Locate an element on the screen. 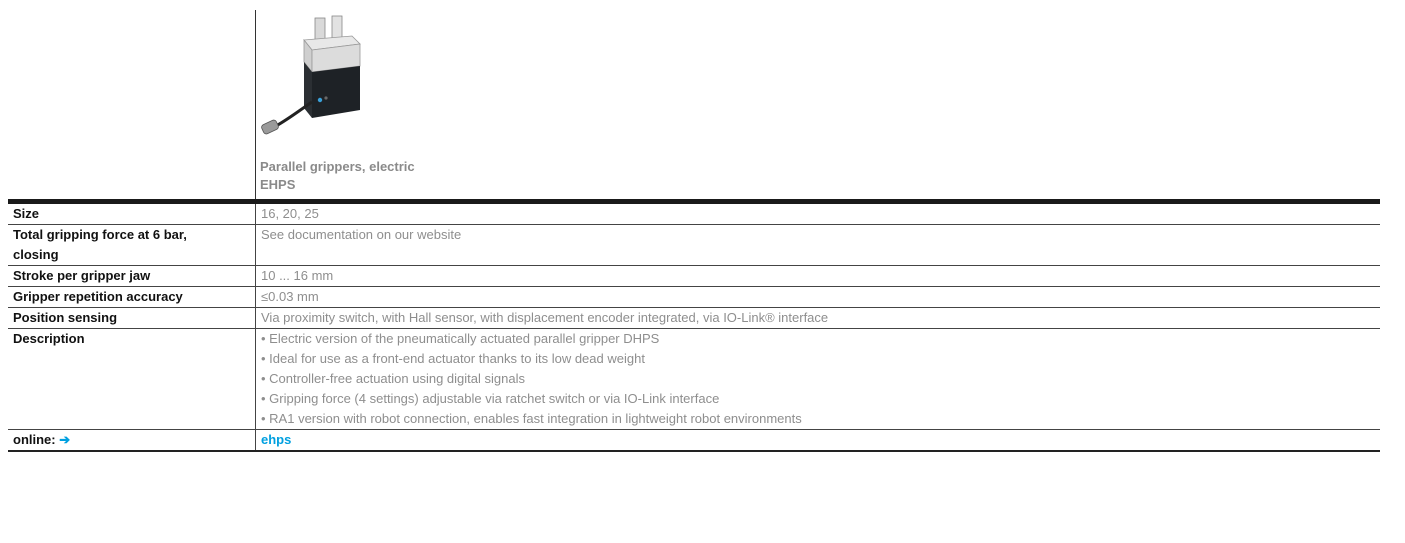  gripper-product-image is located at coordinates (311, 75).